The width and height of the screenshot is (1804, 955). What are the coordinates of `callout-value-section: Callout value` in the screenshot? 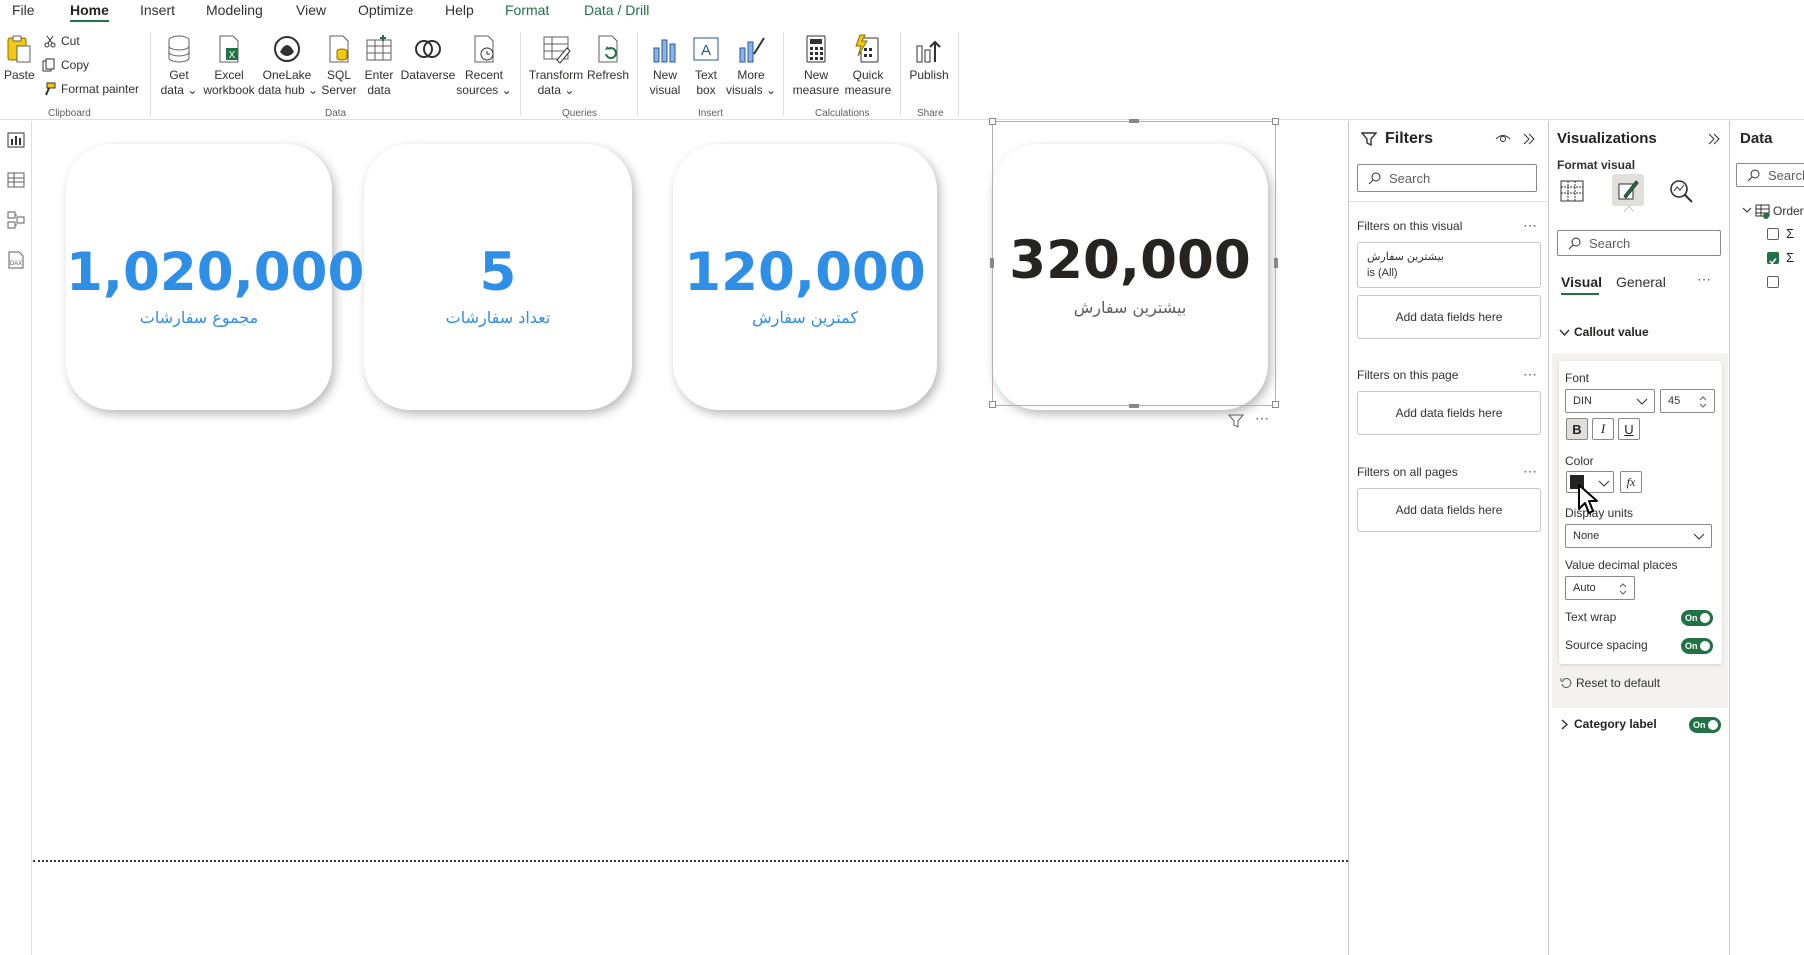 It's located at (1611, 332).